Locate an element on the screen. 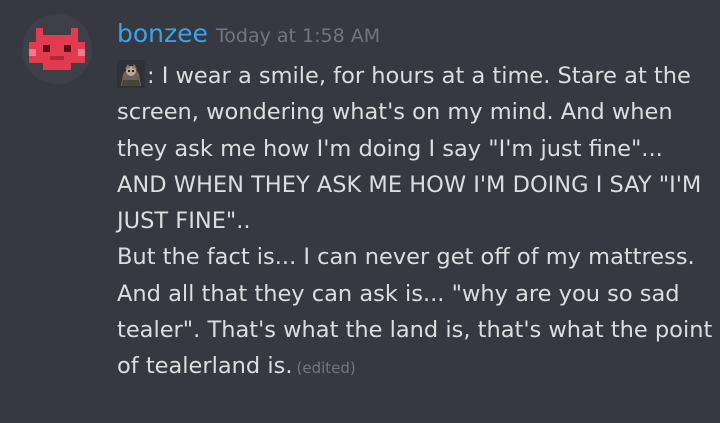  user-avatar is located at coordinates (57, 49).